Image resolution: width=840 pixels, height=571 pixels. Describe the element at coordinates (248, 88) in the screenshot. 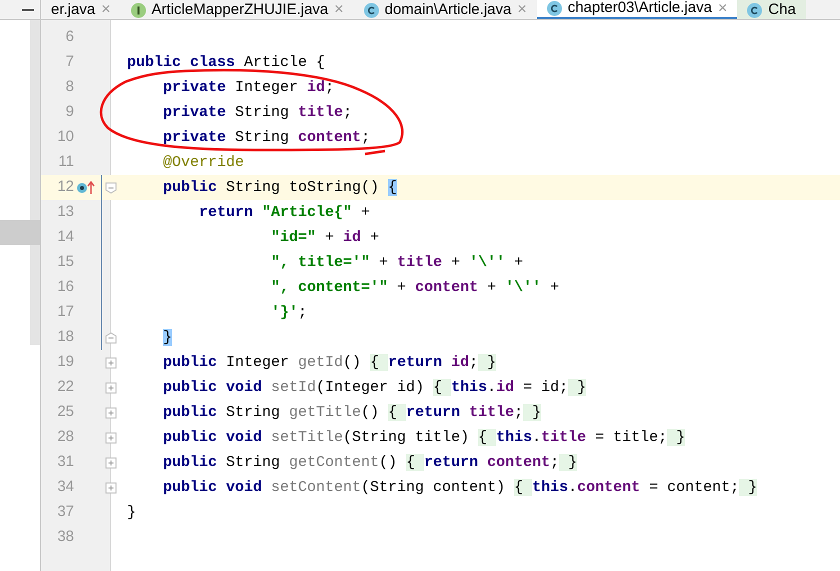

I see `code-line: private Integer id;` at that location.